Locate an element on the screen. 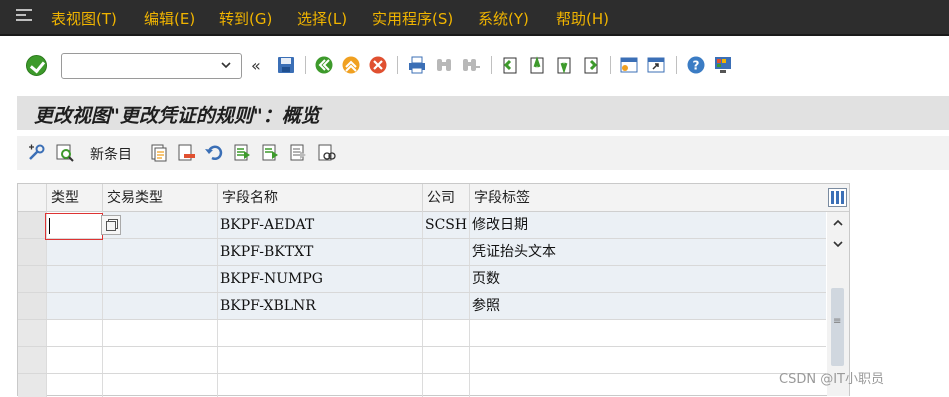 This screenshot has height=397, width=949. select-all-icon is located at coordinates (242, 153).